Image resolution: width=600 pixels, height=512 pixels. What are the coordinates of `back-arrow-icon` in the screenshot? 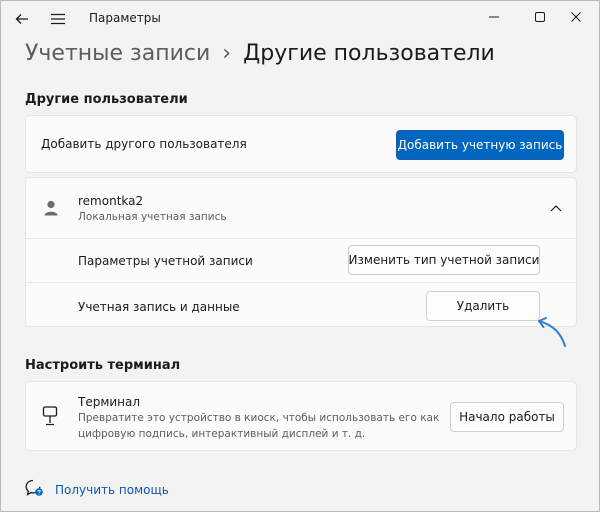 It's located at (21, 19).